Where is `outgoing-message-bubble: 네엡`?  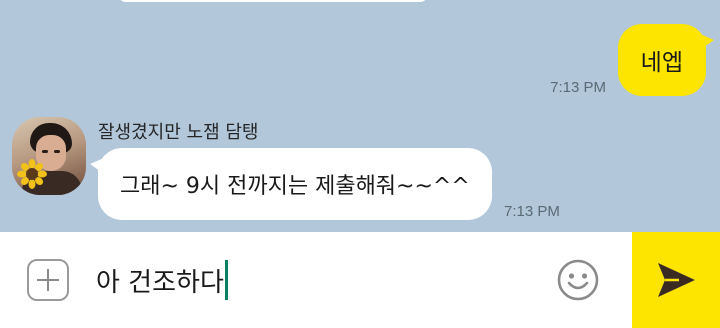
outgoing-message-bubble: 네엡 is located at coordinates (666, 60).